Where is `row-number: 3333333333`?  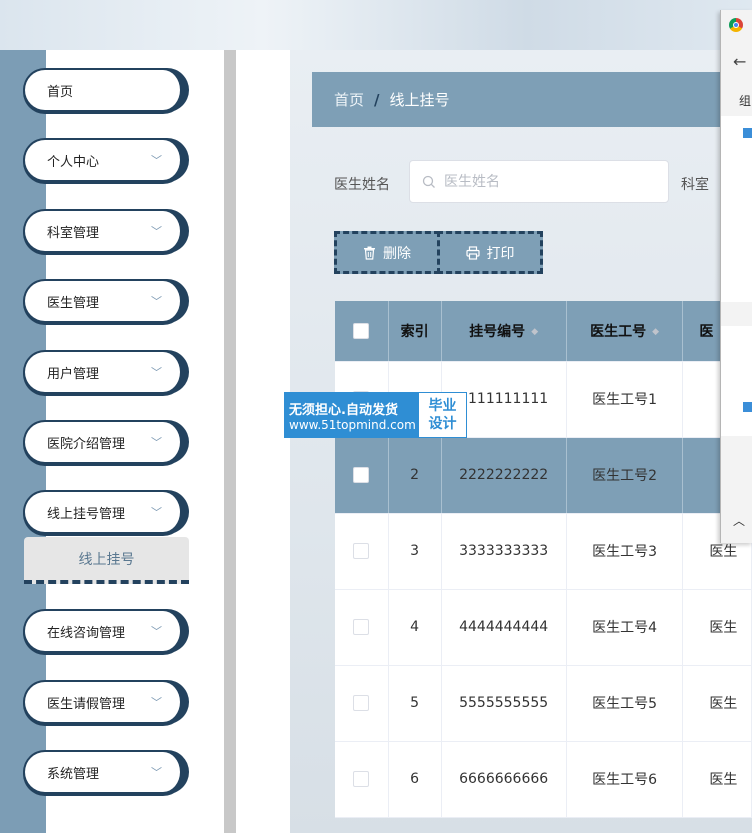 row-number: 3333333333 is located at coordinates (504, 551).